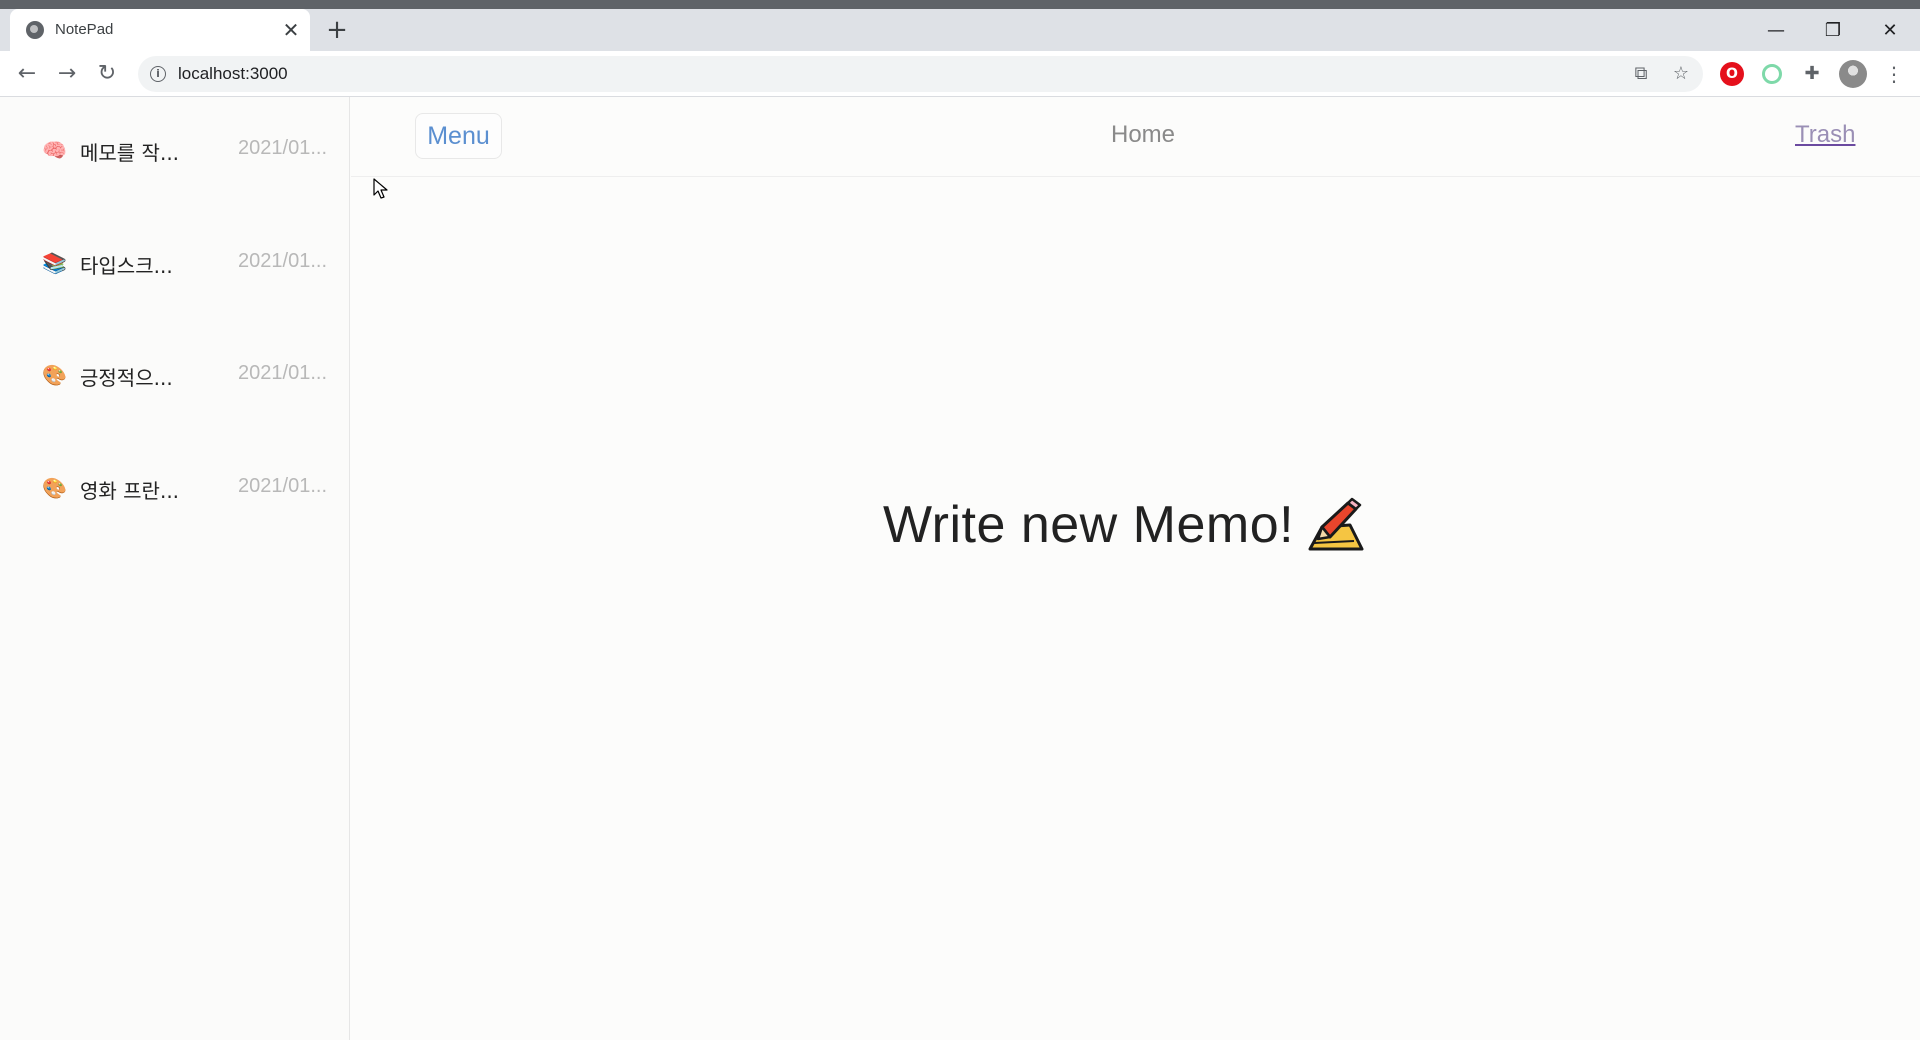 The width and height of the screenshot is (1920, 1040). What do you see at coordinates (35, 30) in the screenshot?
I see `globe-icon` at bounding box center [35, 30].